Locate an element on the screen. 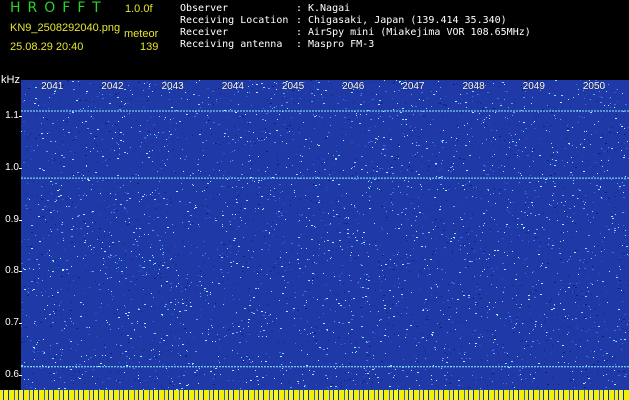  y-tick-label: 1.0 is located at coordinates (12, 167).